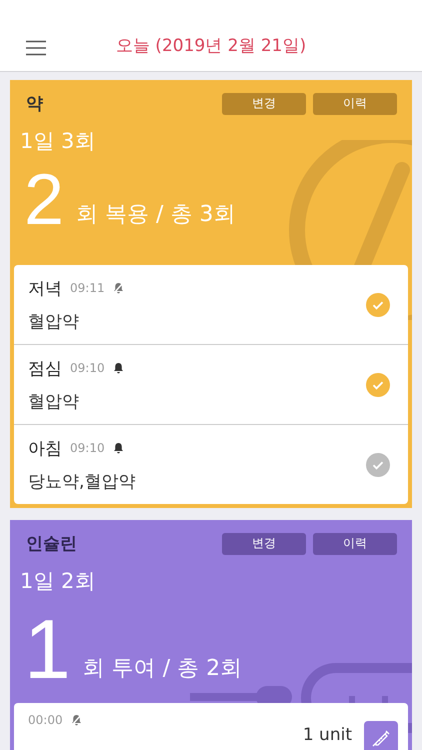 This screenshot has height=750, width=422. I want to click on card-title: 인슐린, so click(51, 544).